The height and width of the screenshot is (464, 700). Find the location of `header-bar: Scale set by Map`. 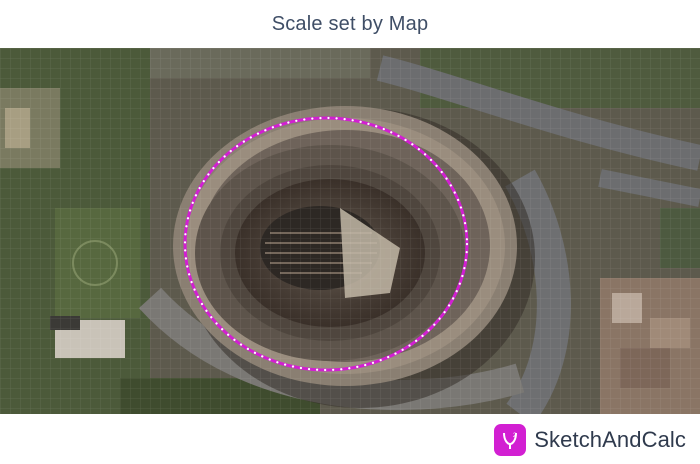

header-bar: Scale set by Map is located at coordinates (350, 24).